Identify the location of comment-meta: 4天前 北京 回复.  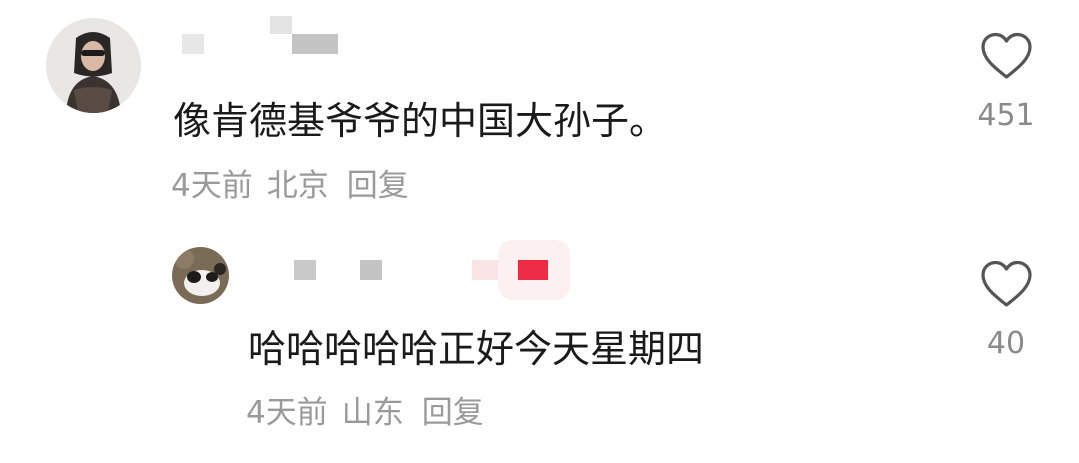
(297, 182).